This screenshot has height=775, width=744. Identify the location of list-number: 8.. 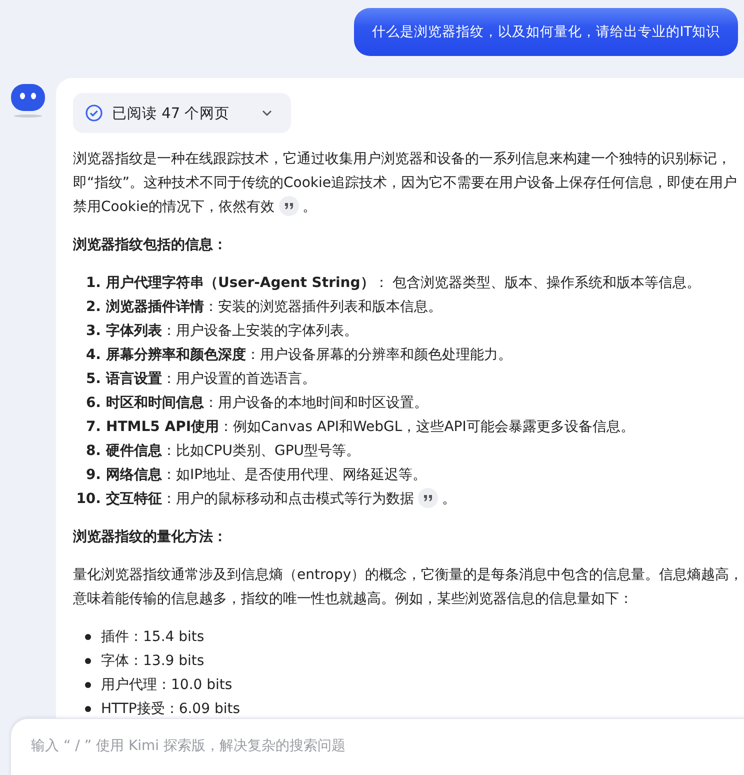
(93, 451).